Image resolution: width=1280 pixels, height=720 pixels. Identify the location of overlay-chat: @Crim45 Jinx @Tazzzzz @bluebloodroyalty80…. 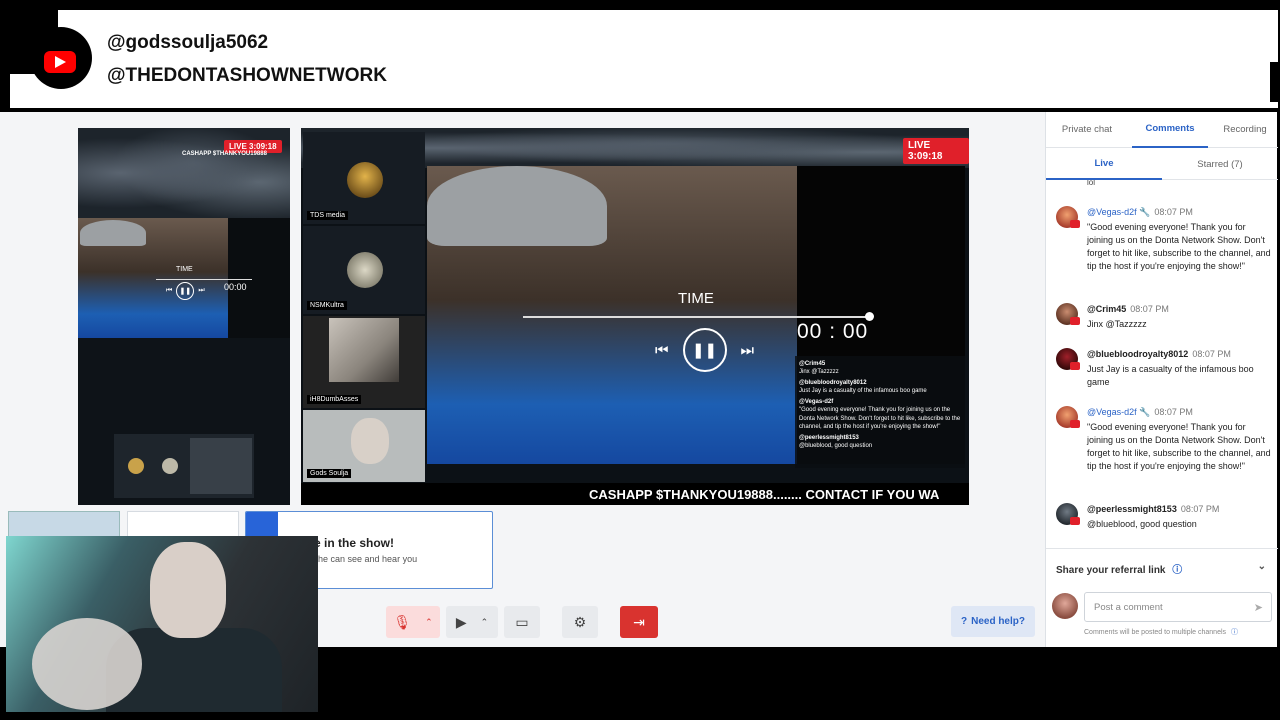
(880, 412).